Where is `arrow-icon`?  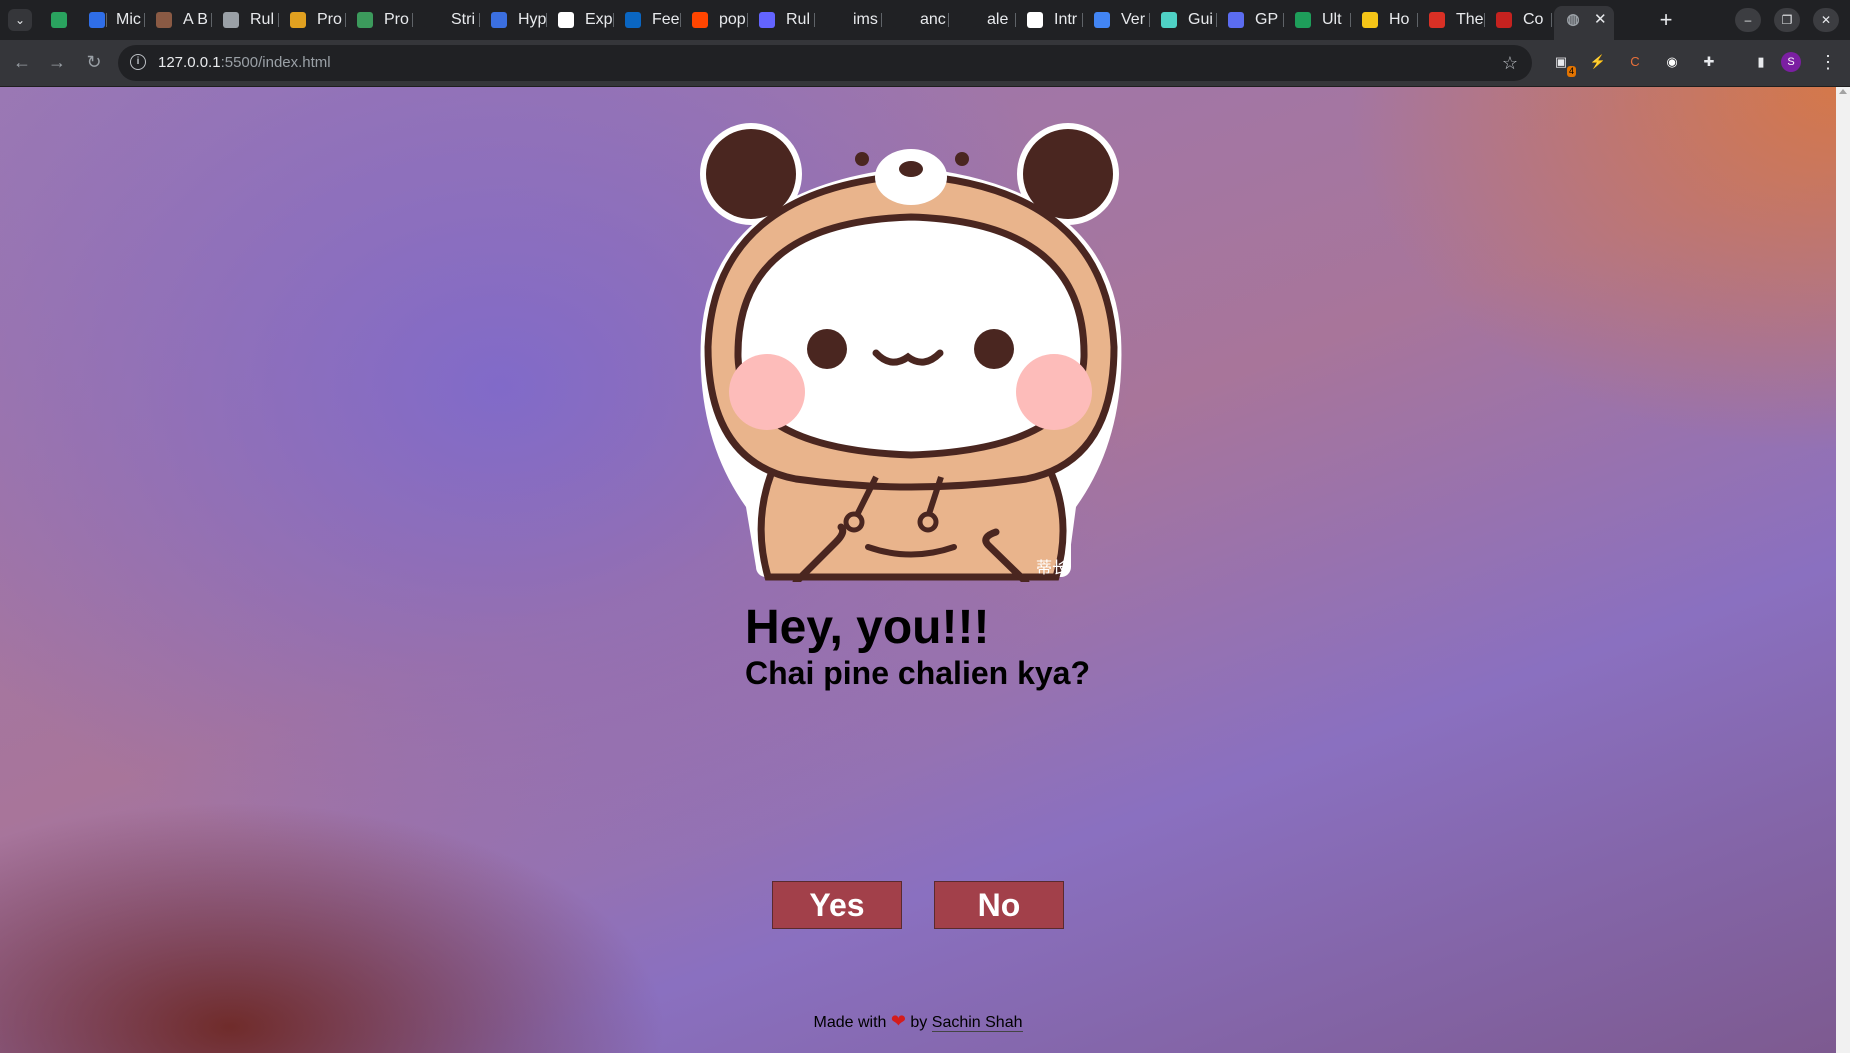 arrow-icon is located at coordinates (499, 20).